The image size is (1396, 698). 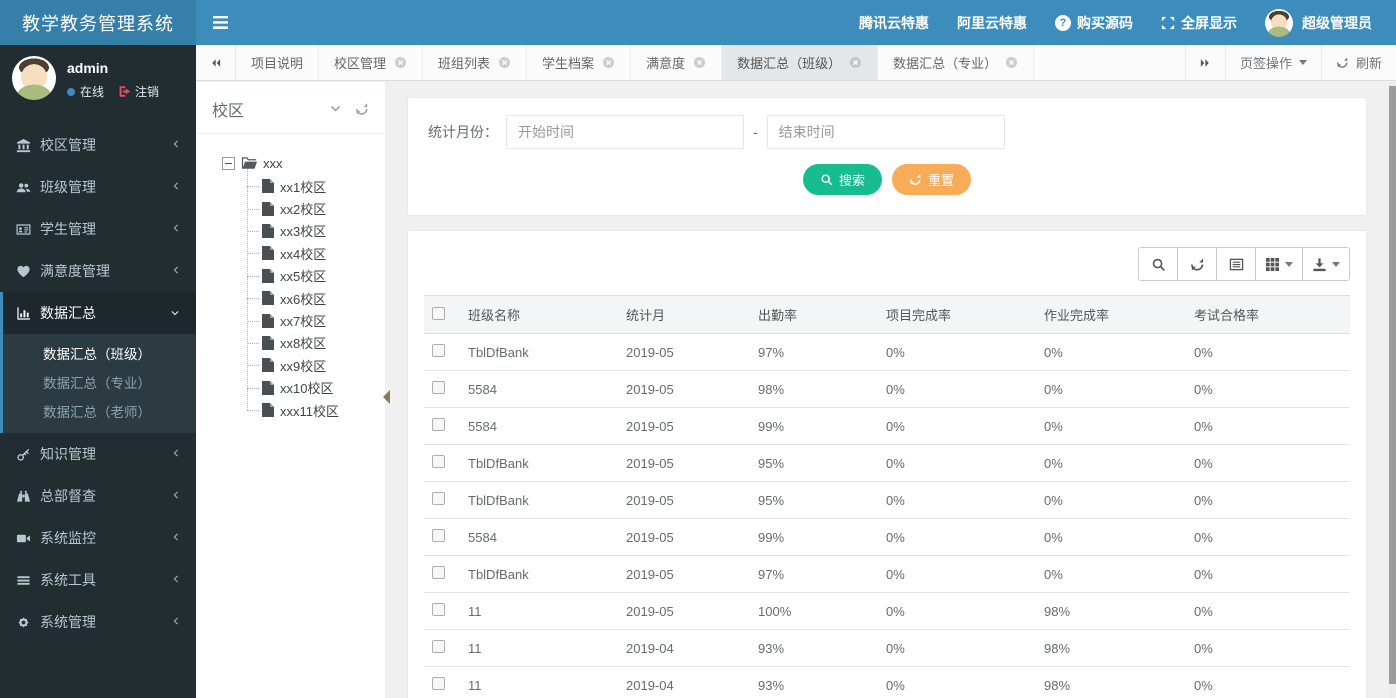 I want to click on sidebar-subitem-summary-major: 数据汇总（专业）, so click(x=99, y=381).